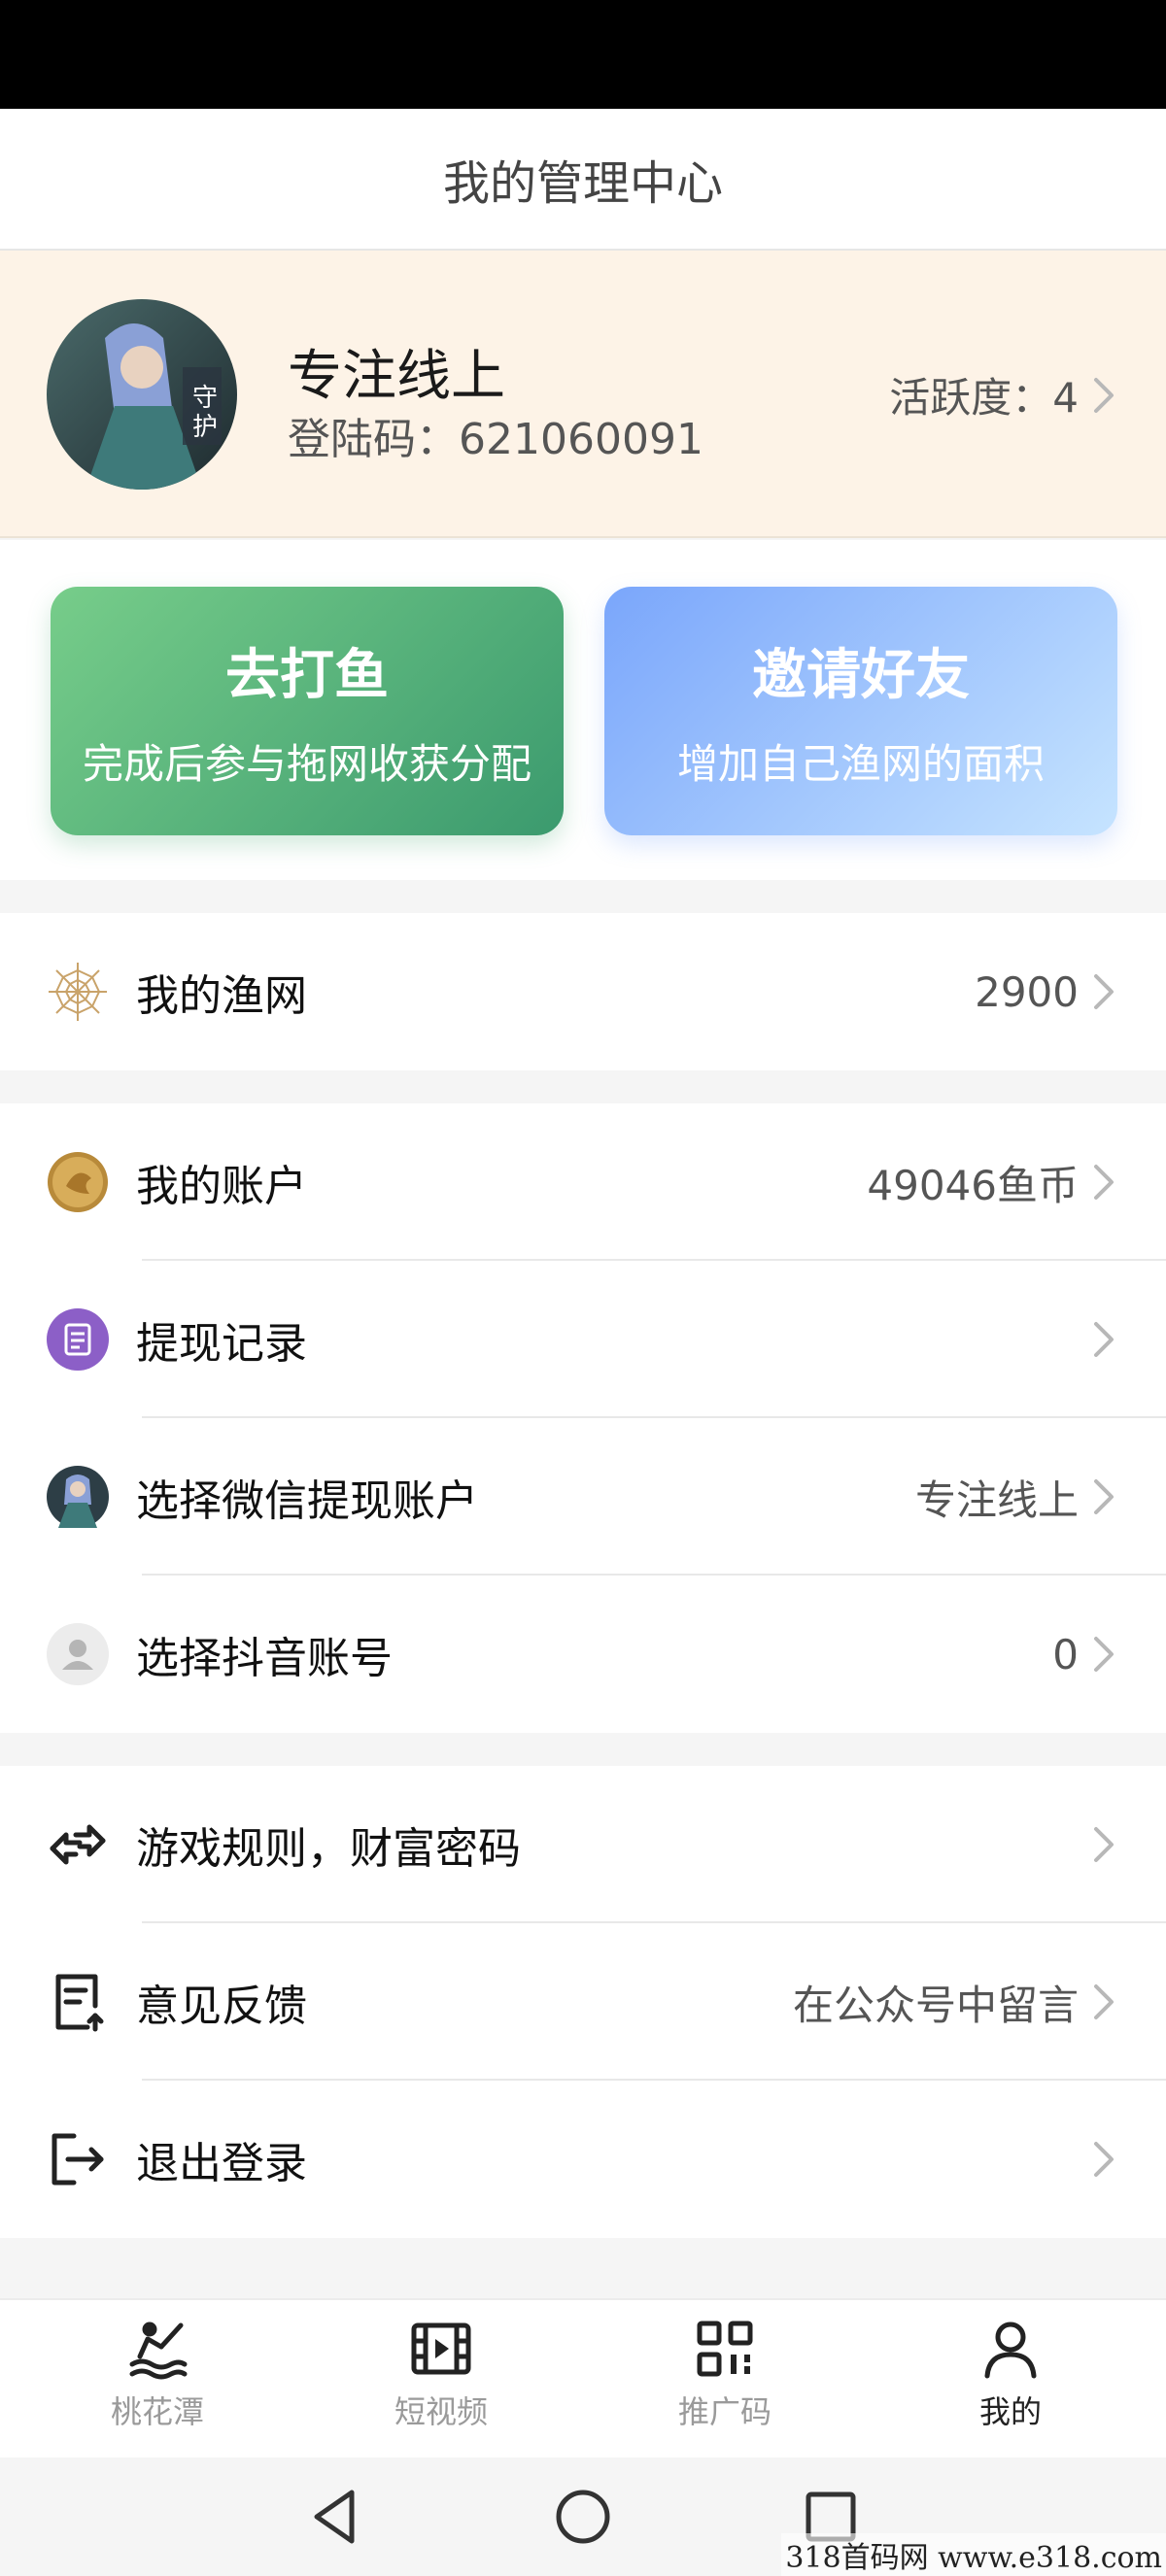 Image resolution: width=1166 pixels, height=2576 pixels. I want to click on video-icon, so click(441, 2348).